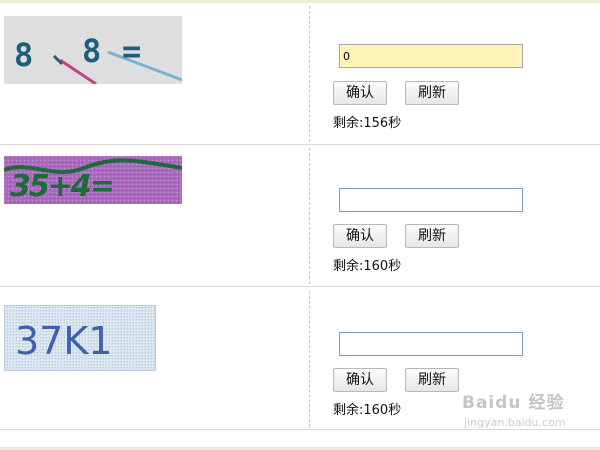  I want to click on confirm-button-1: 确认, so click(360, 93).